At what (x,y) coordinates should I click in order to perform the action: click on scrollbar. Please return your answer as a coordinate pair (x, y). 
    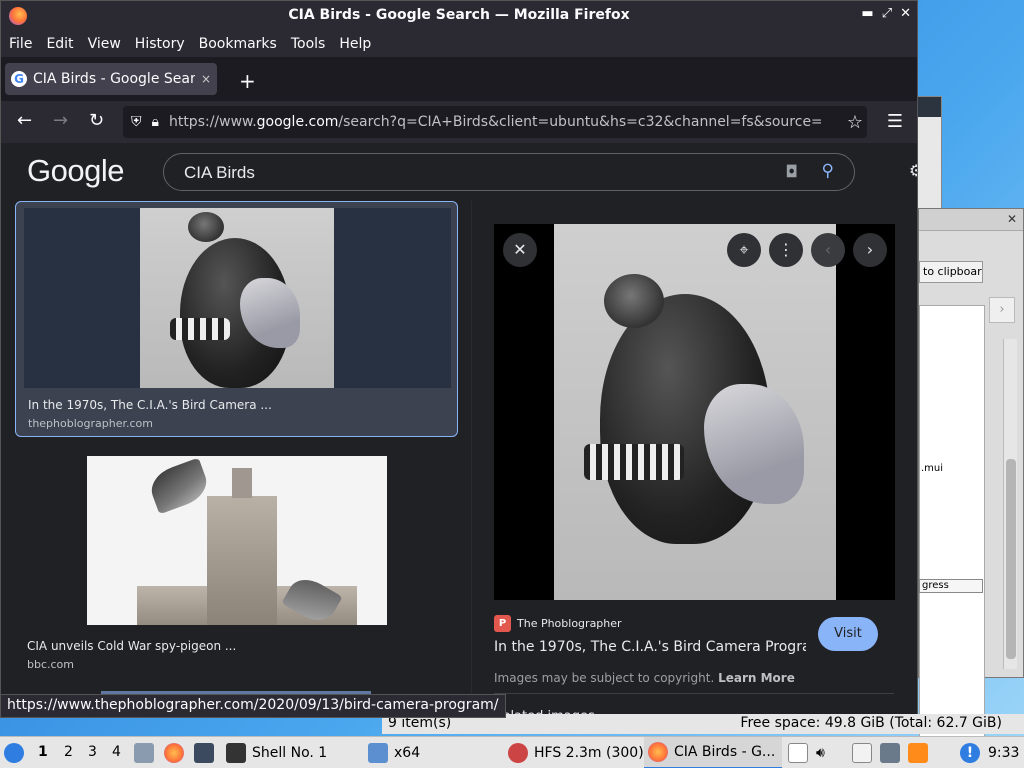
    Looking at the image, I should click on (1010, 504).